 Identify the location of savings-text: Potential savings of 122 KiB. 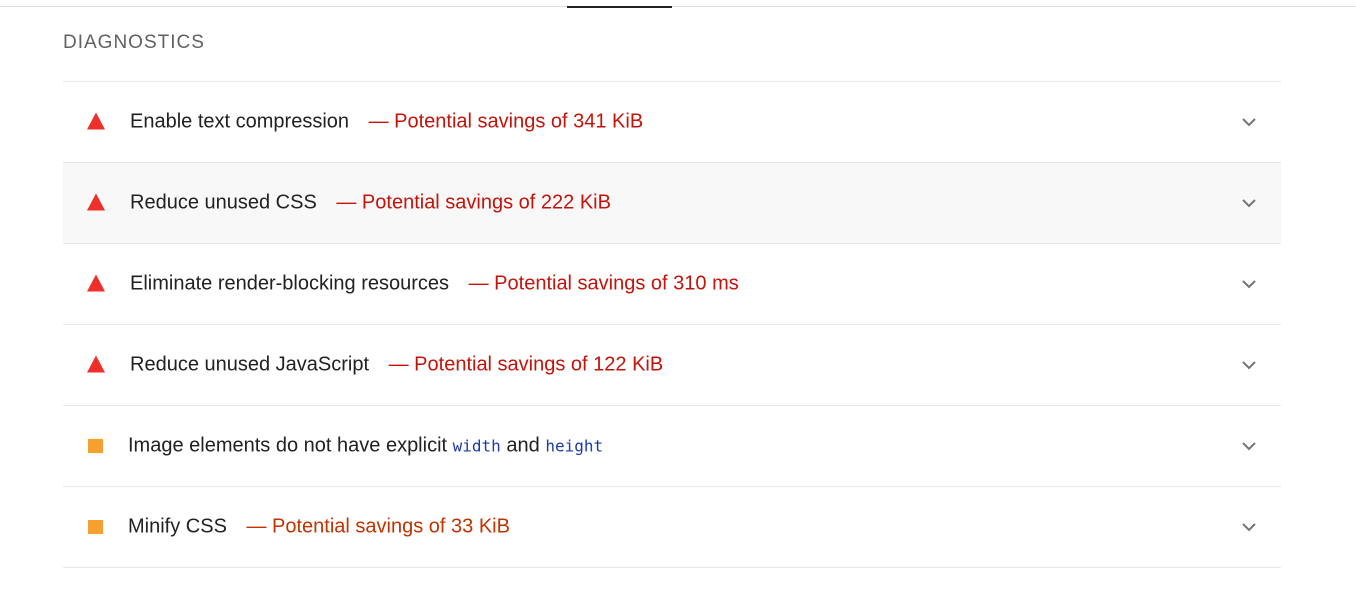
(539, 364).